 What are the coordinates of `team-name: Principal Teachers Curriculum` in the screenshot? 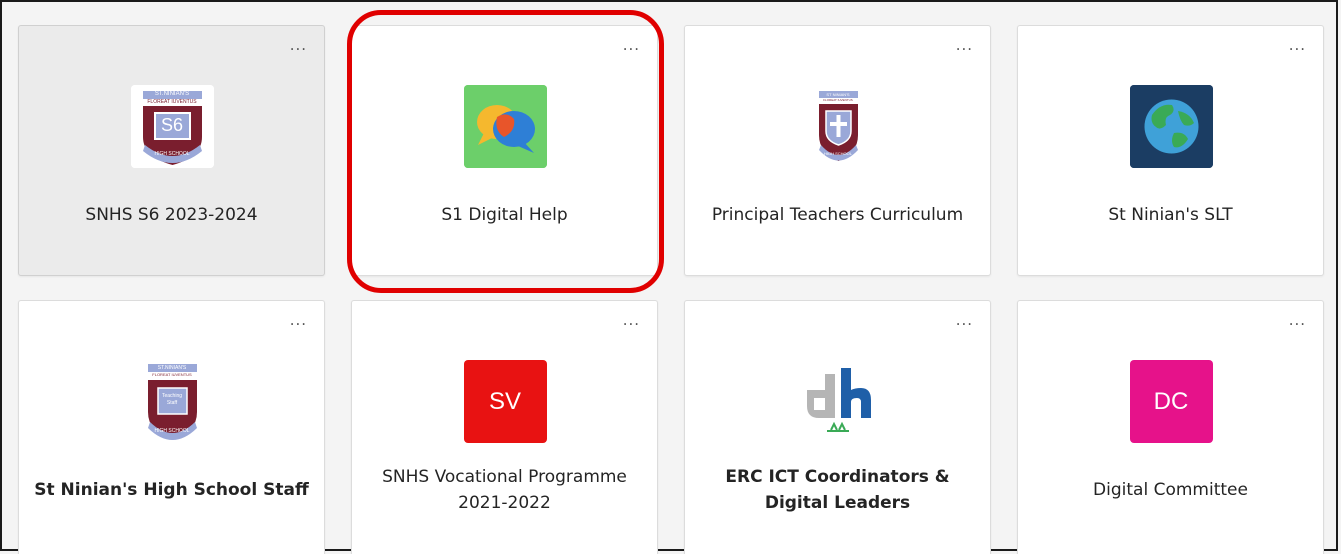 It's located at (837, 215).